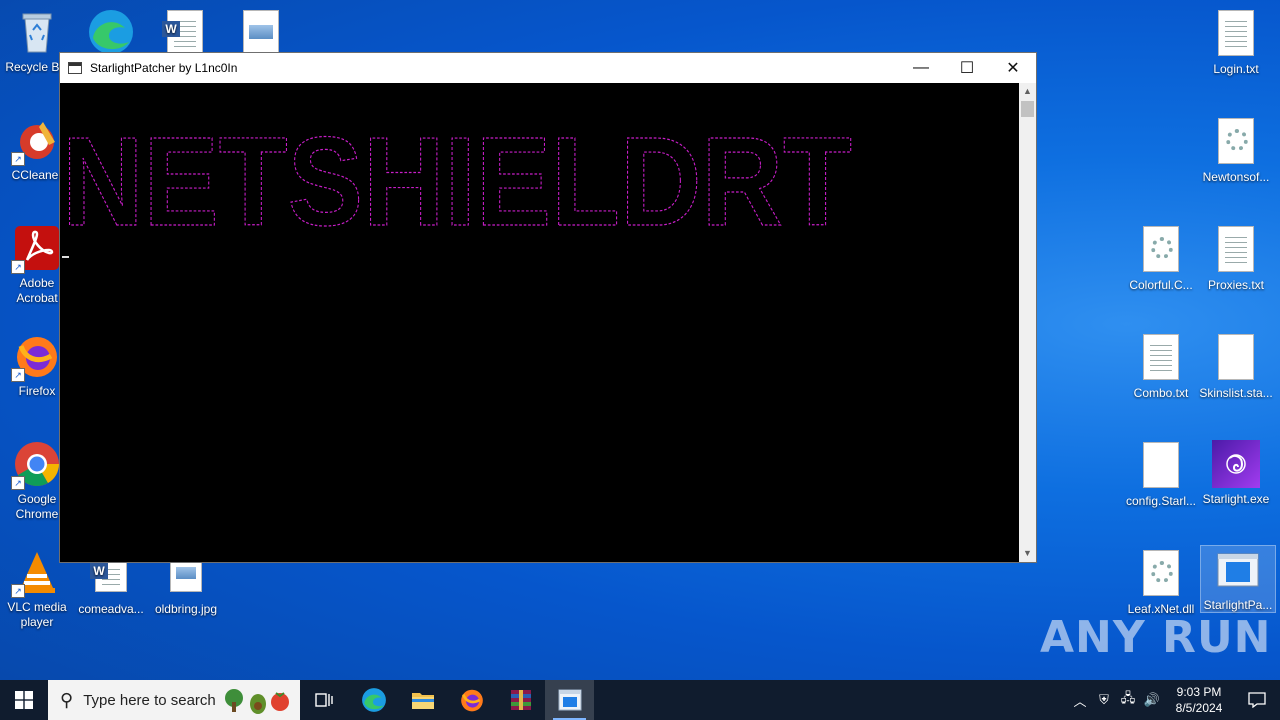 The height and width of the screenshot is (720, 1280). I want to click on windows-logo-icon, so click(24, 700).